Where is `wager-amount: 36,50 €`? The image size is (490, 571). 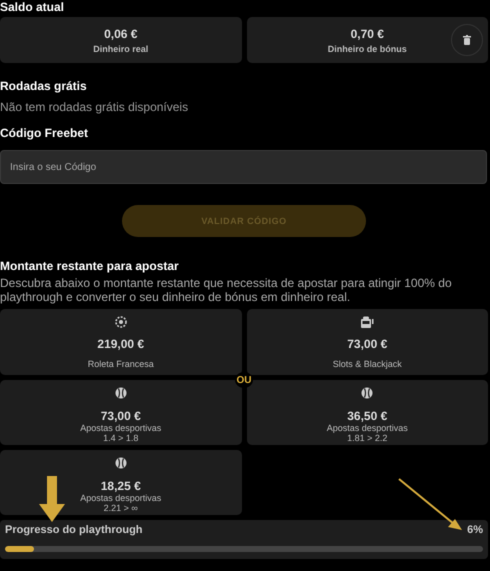 wager-amount: 36,50 € is located at coordinates (367, 416).